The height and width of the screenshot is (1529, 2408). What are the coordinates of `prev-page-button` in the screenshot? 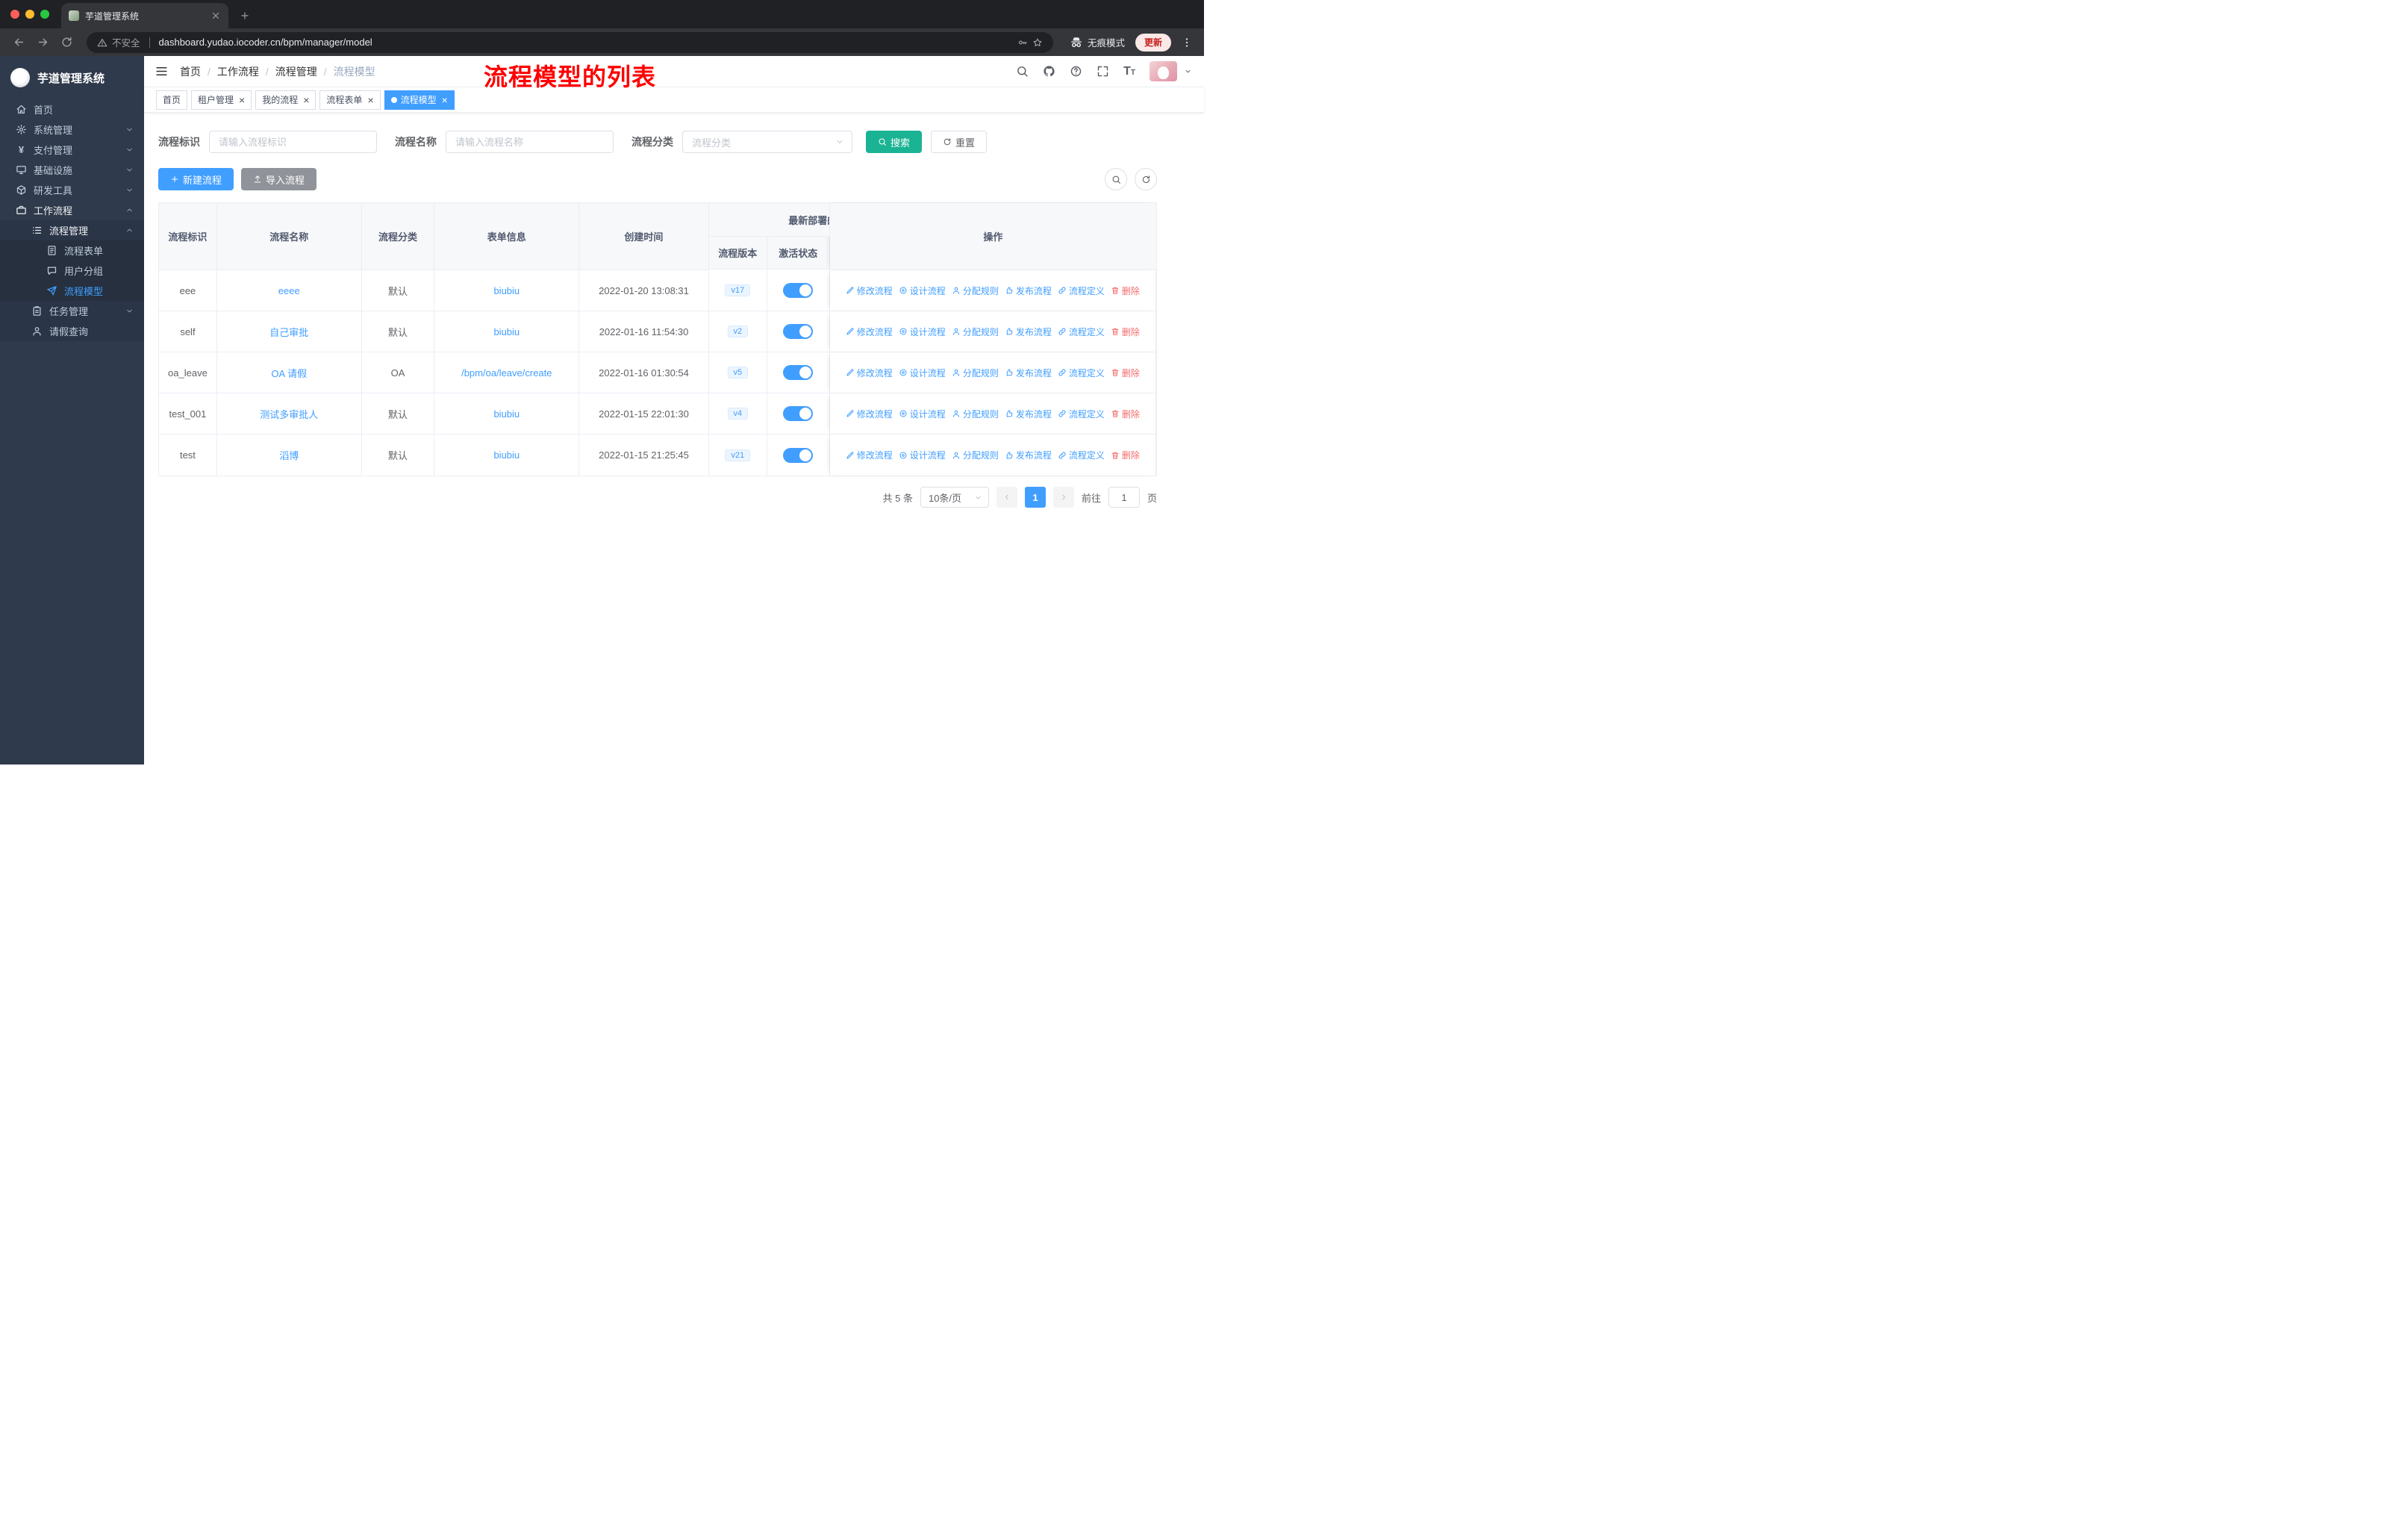 It's located at (1006, 497).